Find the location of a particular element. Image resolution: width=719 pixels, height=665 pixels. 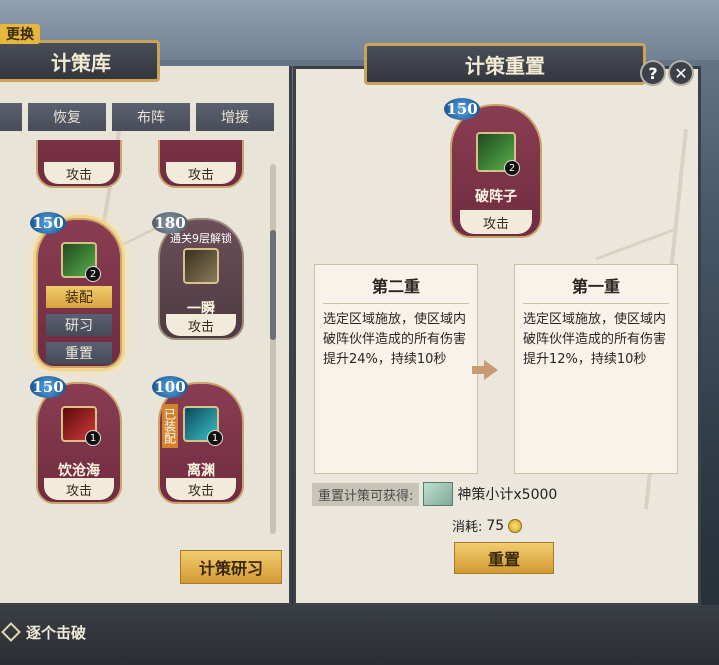

study-button: 研习 is located at coordinates (79, 325).